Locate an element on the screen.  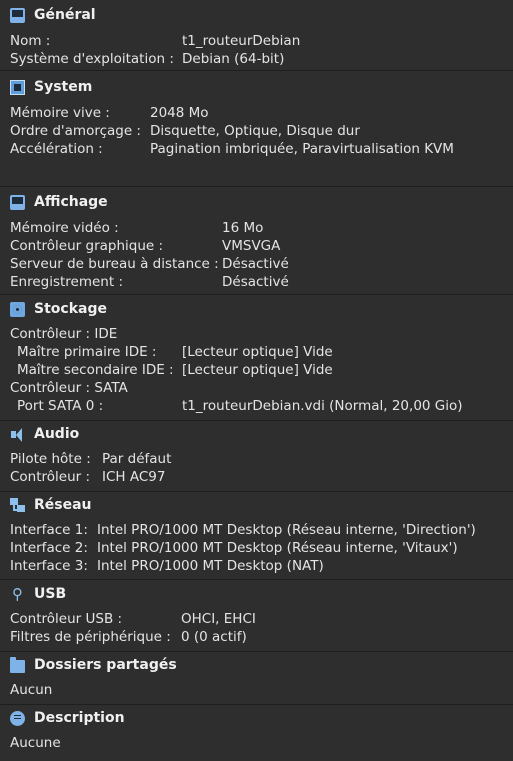
section-title: Description is located at coordinates (79, 718).